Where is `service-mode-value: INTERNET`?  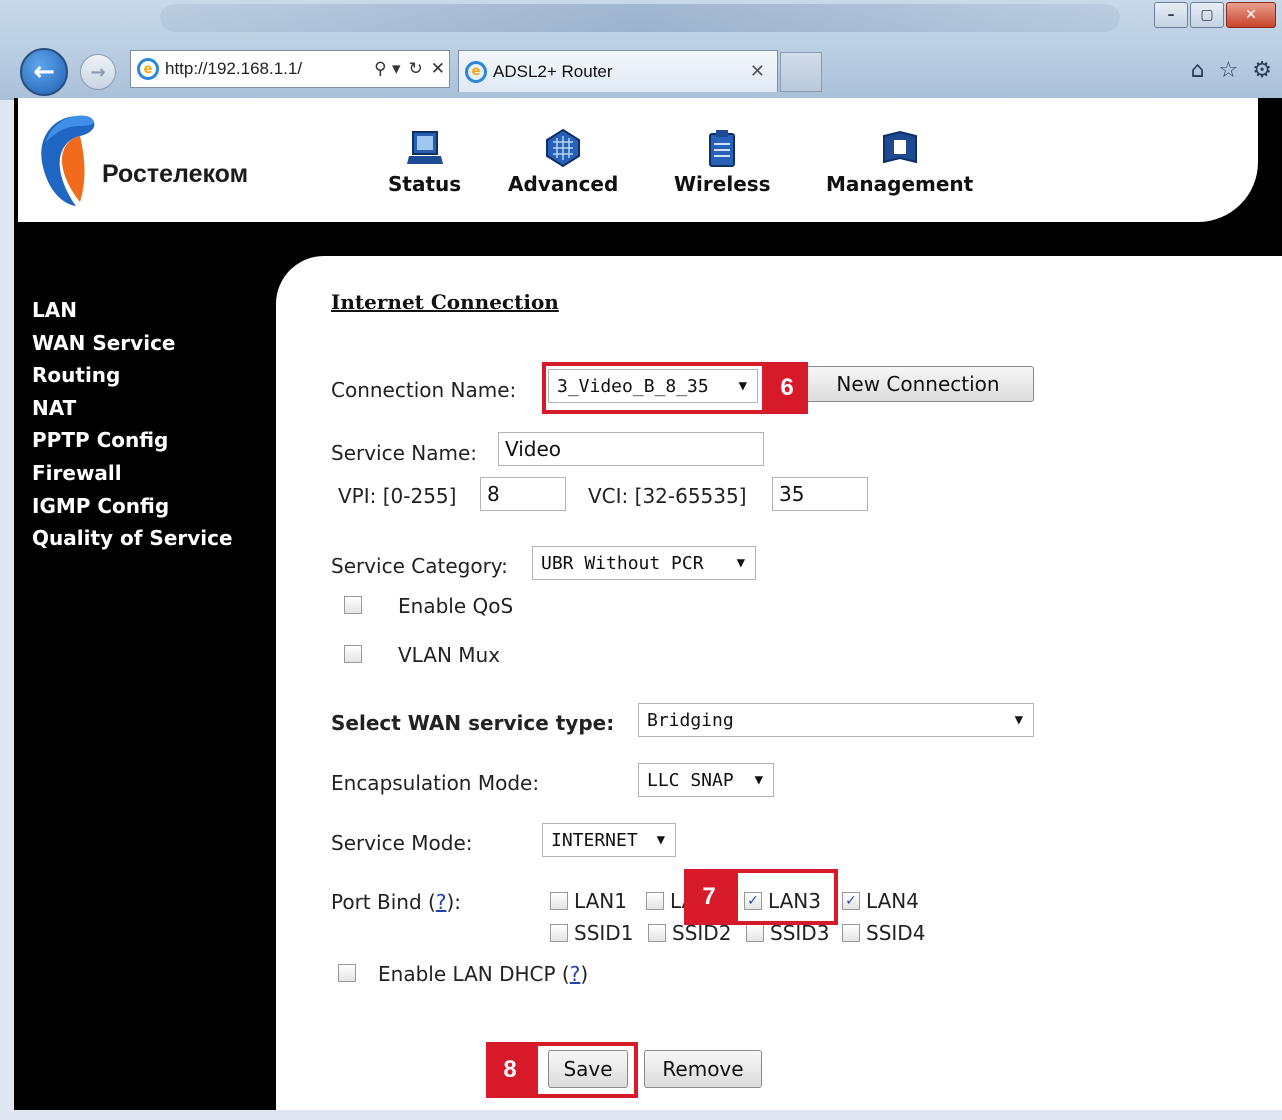 service-mode-value: INTERNET is located at coordinates (594, 840).